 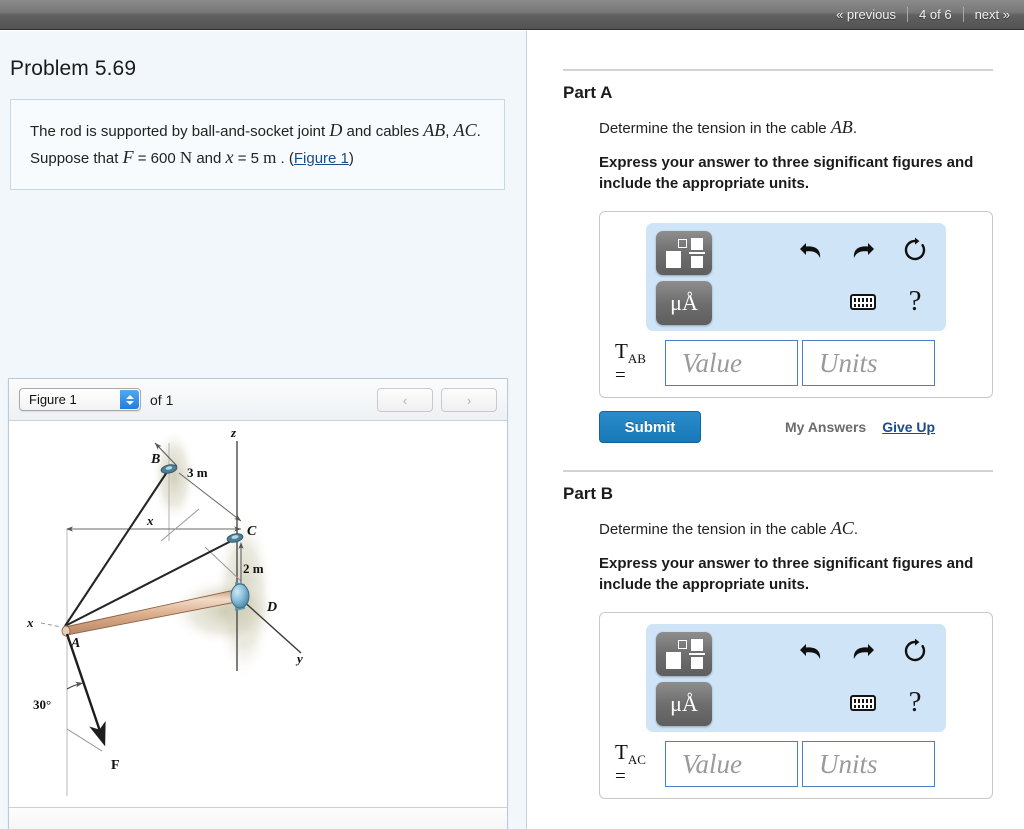 I want to click on part-b-value-placeholder: Value, so click(x=712, y=763).